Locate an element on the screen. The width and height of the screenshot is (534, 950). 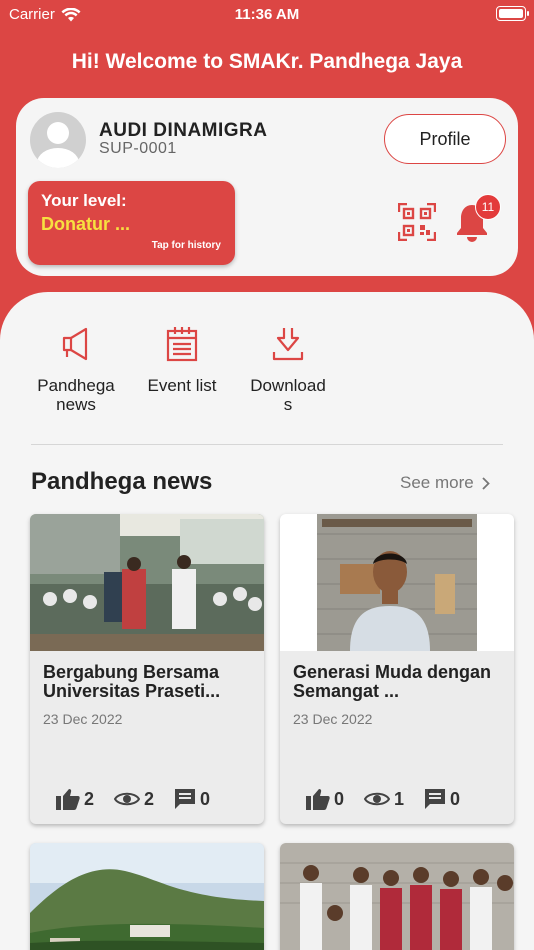
menu-item-event-list: Event list is located at coordinates (182, 360).